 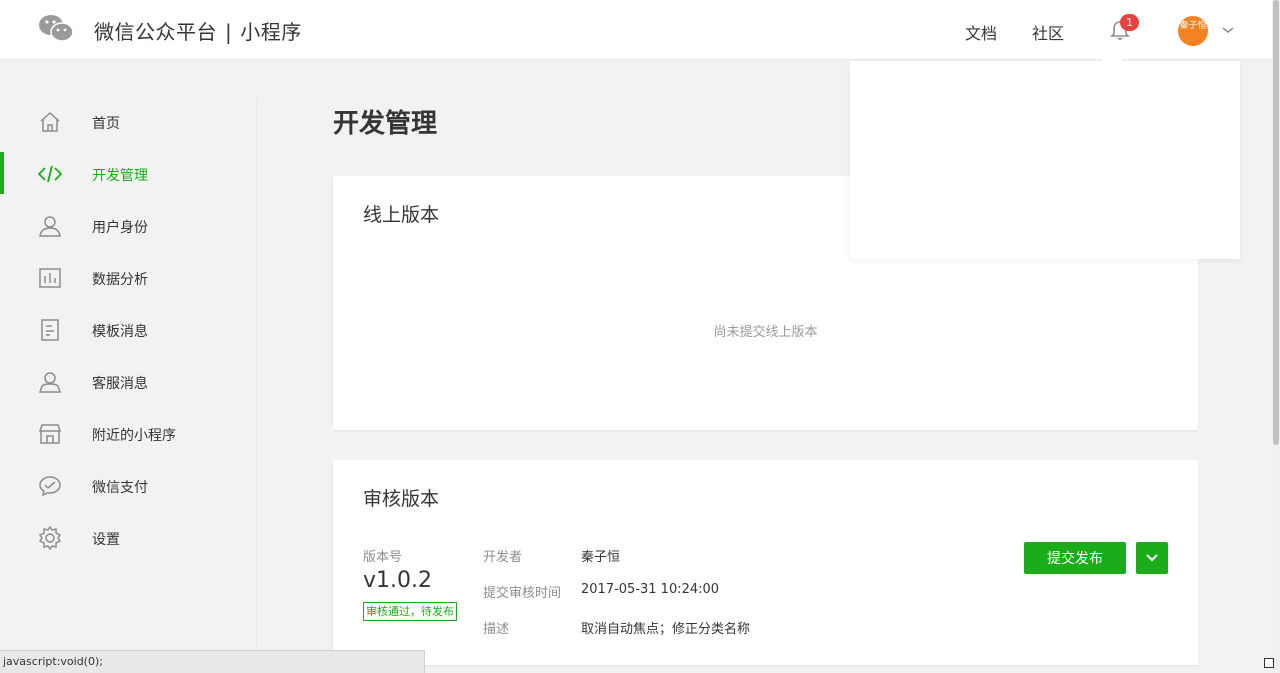 I want to click on wechat-logo-icon, so click(x=56, y=28).